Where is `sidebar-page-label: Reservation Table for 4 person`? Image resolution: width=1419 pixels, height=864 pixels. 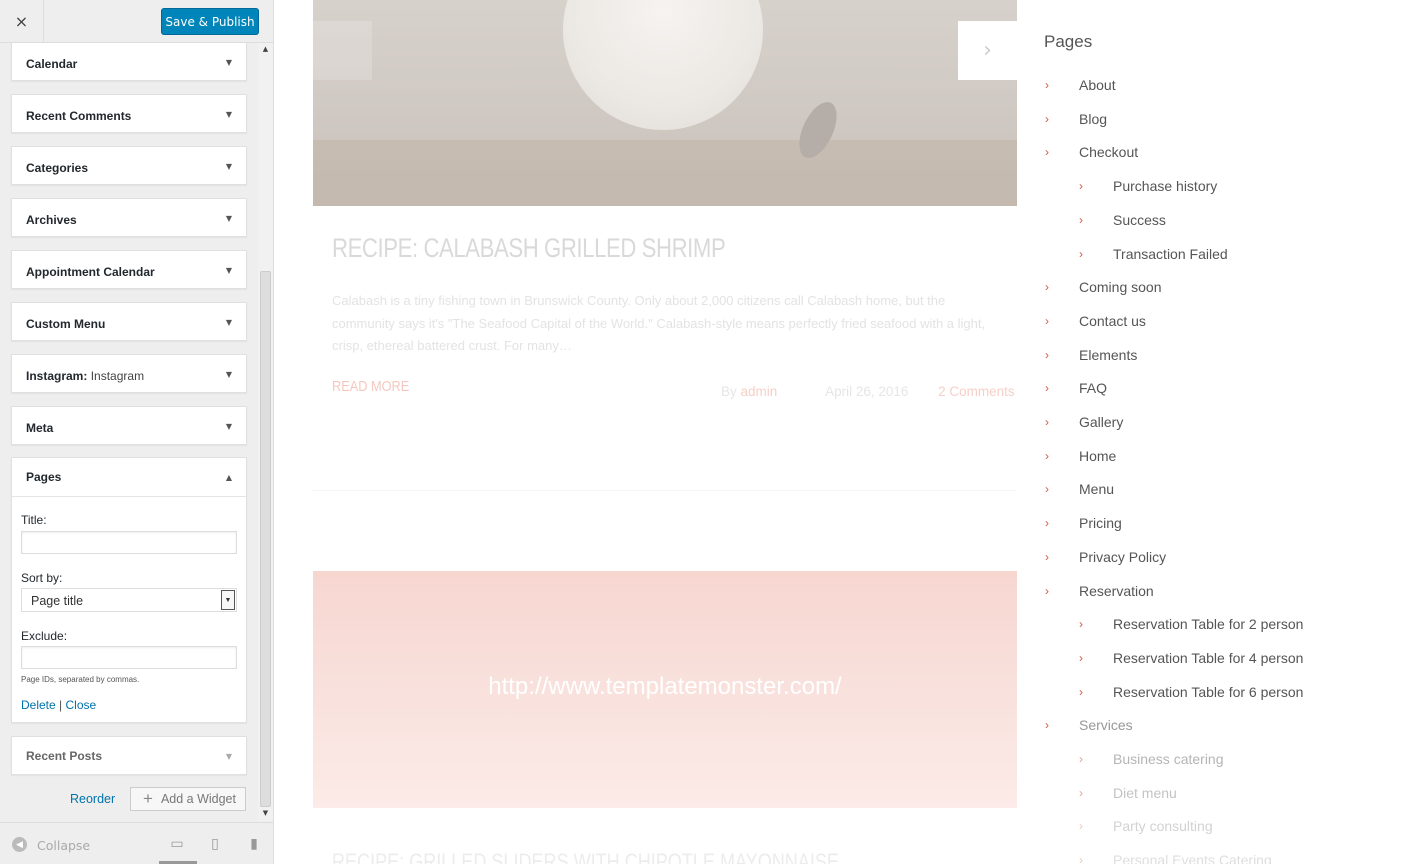
sidebar-page-label: Reservation Table for 4 person is located at coordinates (1208, 658).